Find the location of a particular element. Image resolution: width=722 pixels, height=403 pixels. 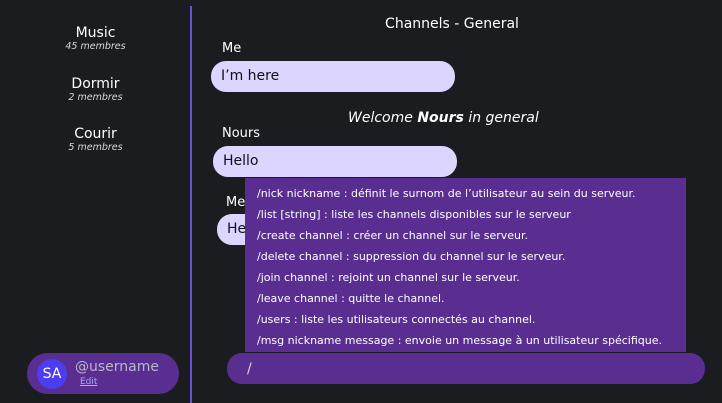

channel-member-count: 45 membres is located at coordinates (95, 46).